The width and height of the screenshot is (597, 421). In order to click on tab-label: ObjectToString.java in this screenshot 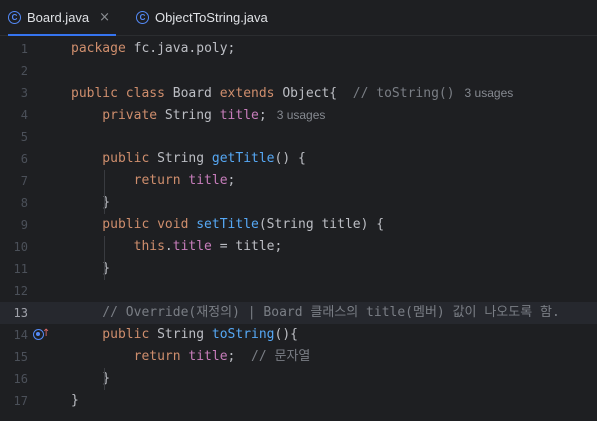, I will do `click(211, 17)`.